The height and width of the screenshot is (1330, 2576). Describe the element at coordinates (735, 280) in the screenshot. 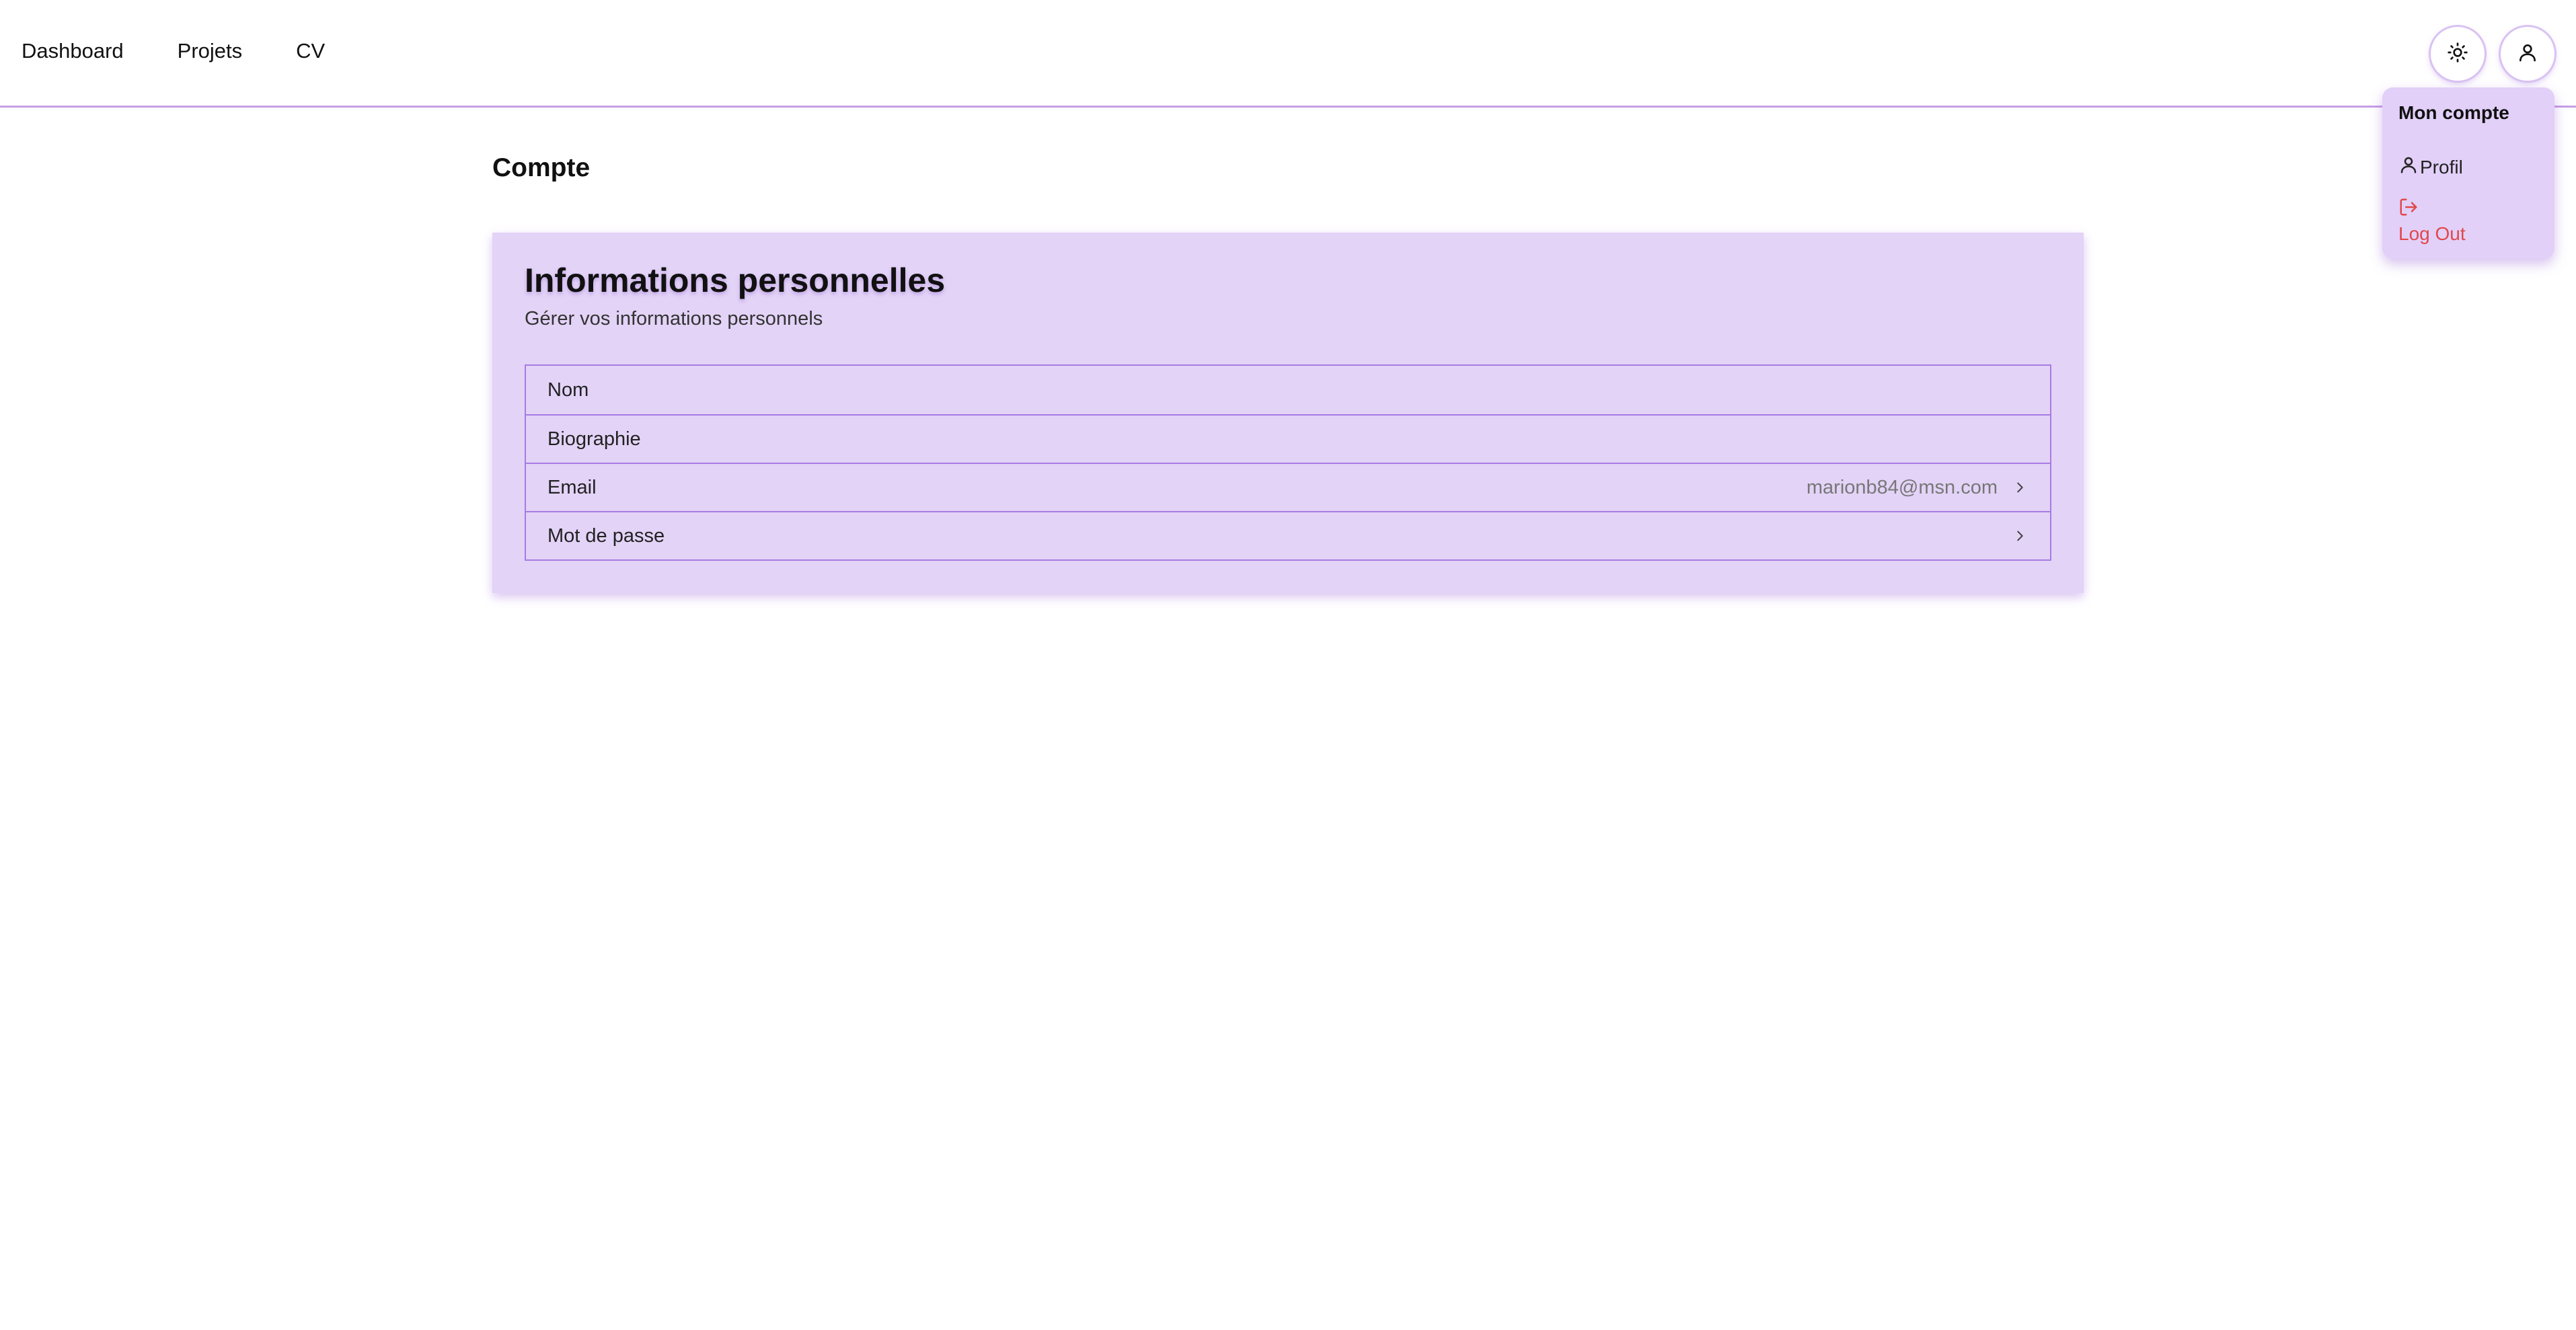

I see `card-title: Informations personnelles` at that location.